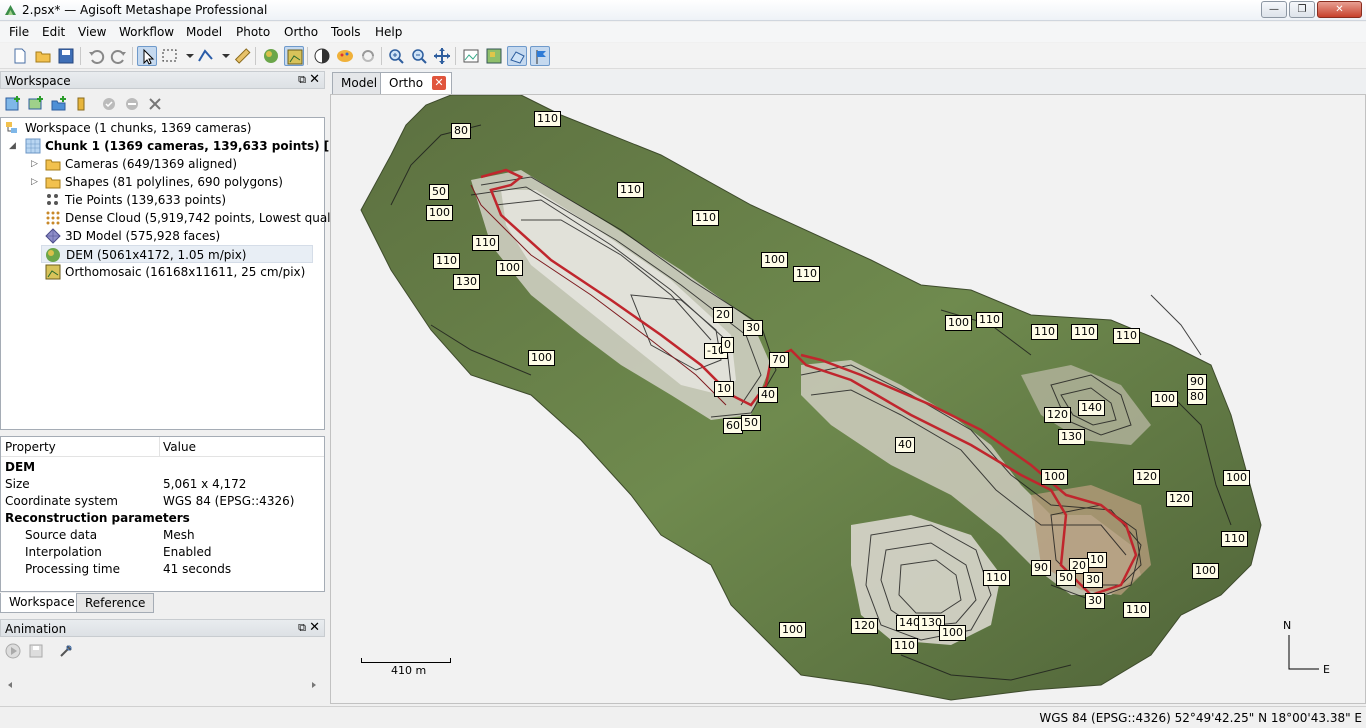  I want to click on maximize-button: ❐, so click(1302, 9).